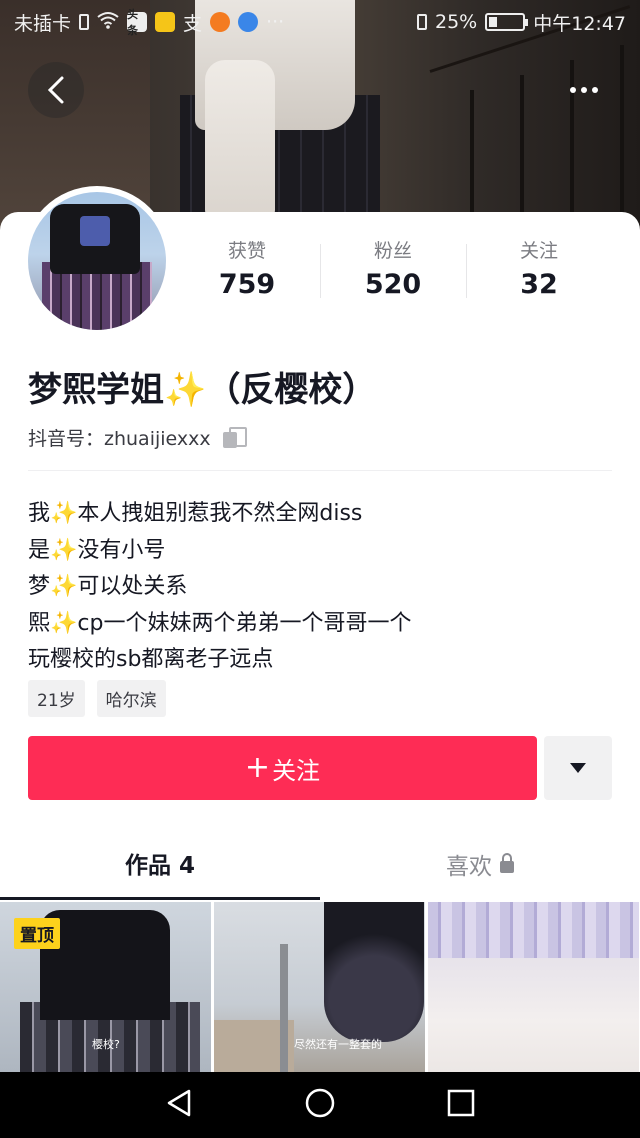  Describe the element at coordinates (108, 22) in the screenshot. I see `wifi-icon` at that location.